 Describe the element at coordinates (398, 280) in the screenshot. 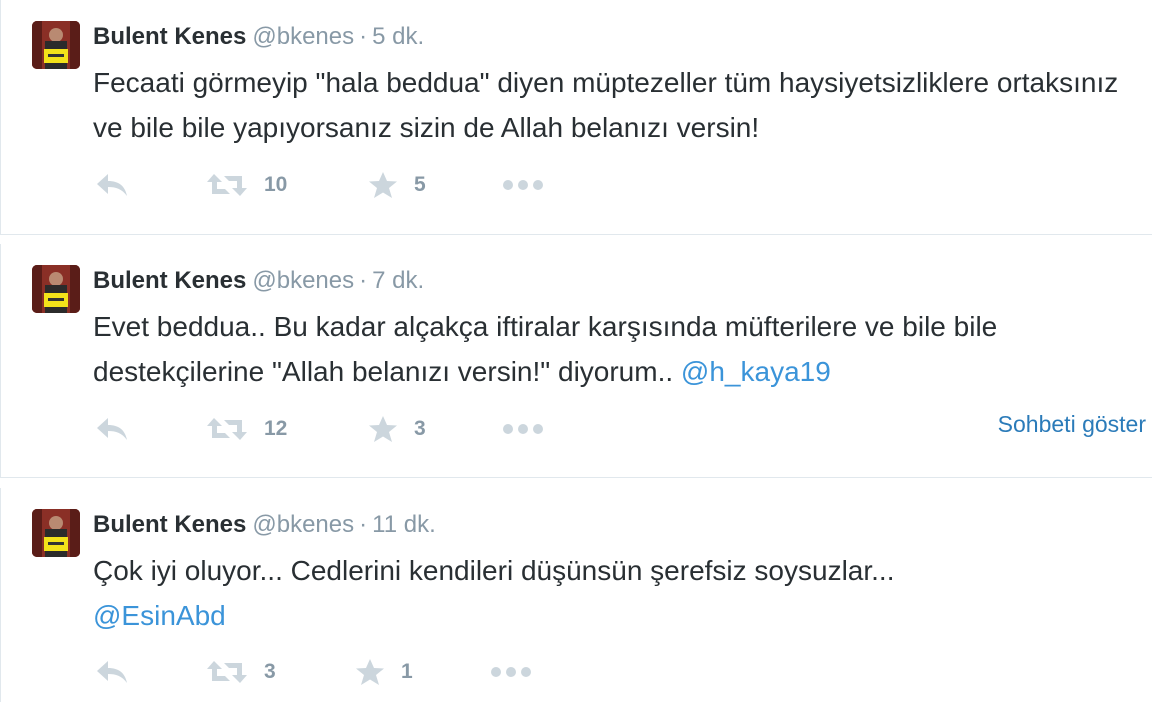

I see `timestamp: 7 dk.` at that location.